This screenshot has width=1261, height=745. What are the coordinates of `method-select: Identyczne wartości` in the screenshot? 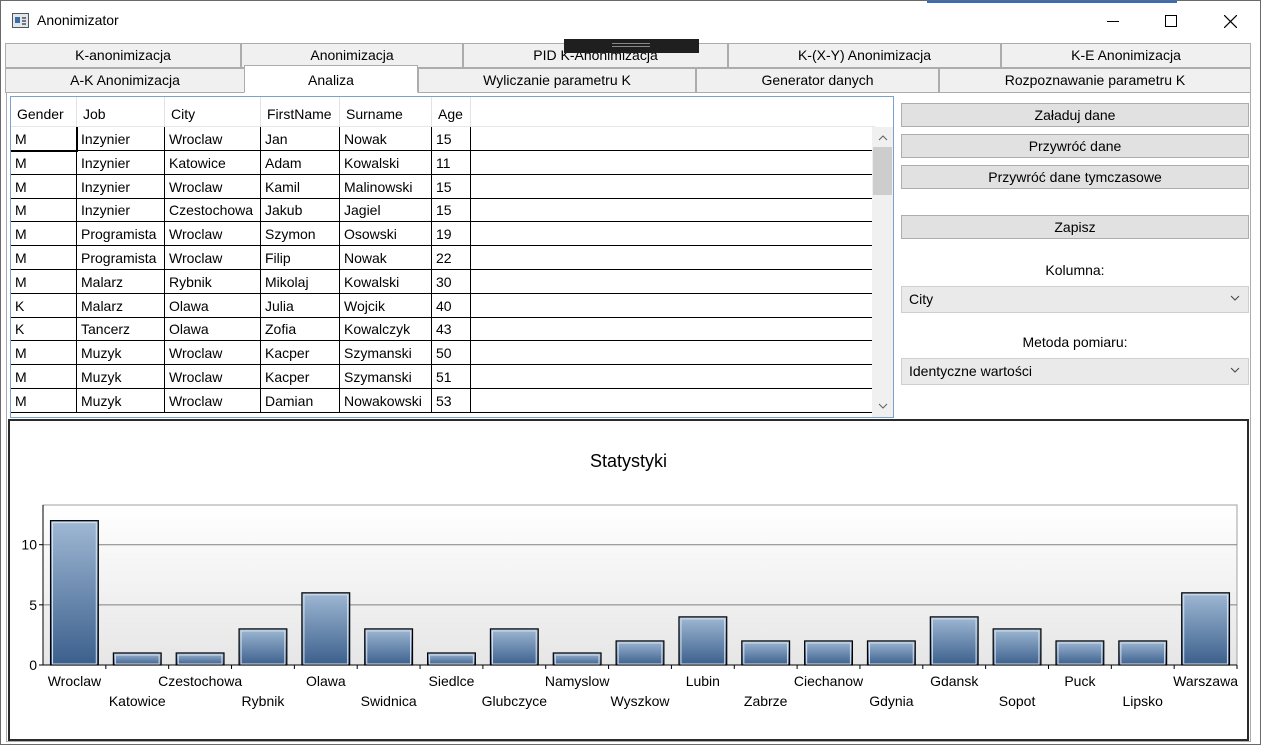 It's located at (1075, 371).